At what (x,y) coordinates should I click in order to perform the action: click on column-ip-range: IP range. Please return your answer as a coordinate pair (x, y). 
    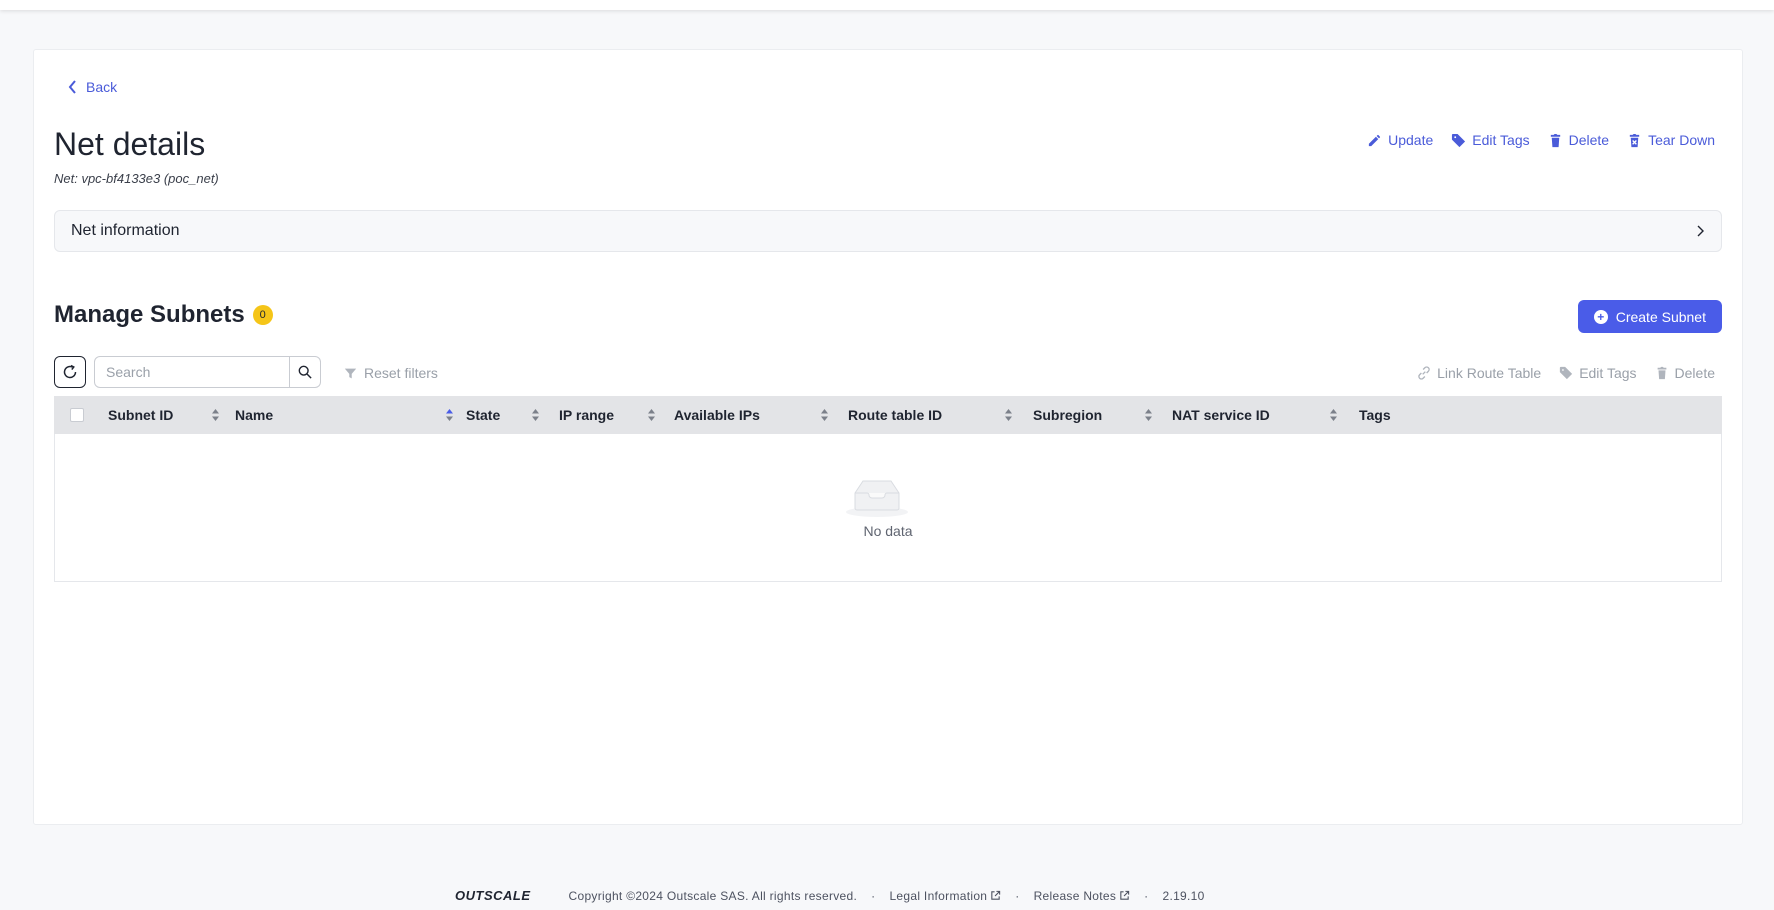
    Looking at the image, I should click on (586, 415).